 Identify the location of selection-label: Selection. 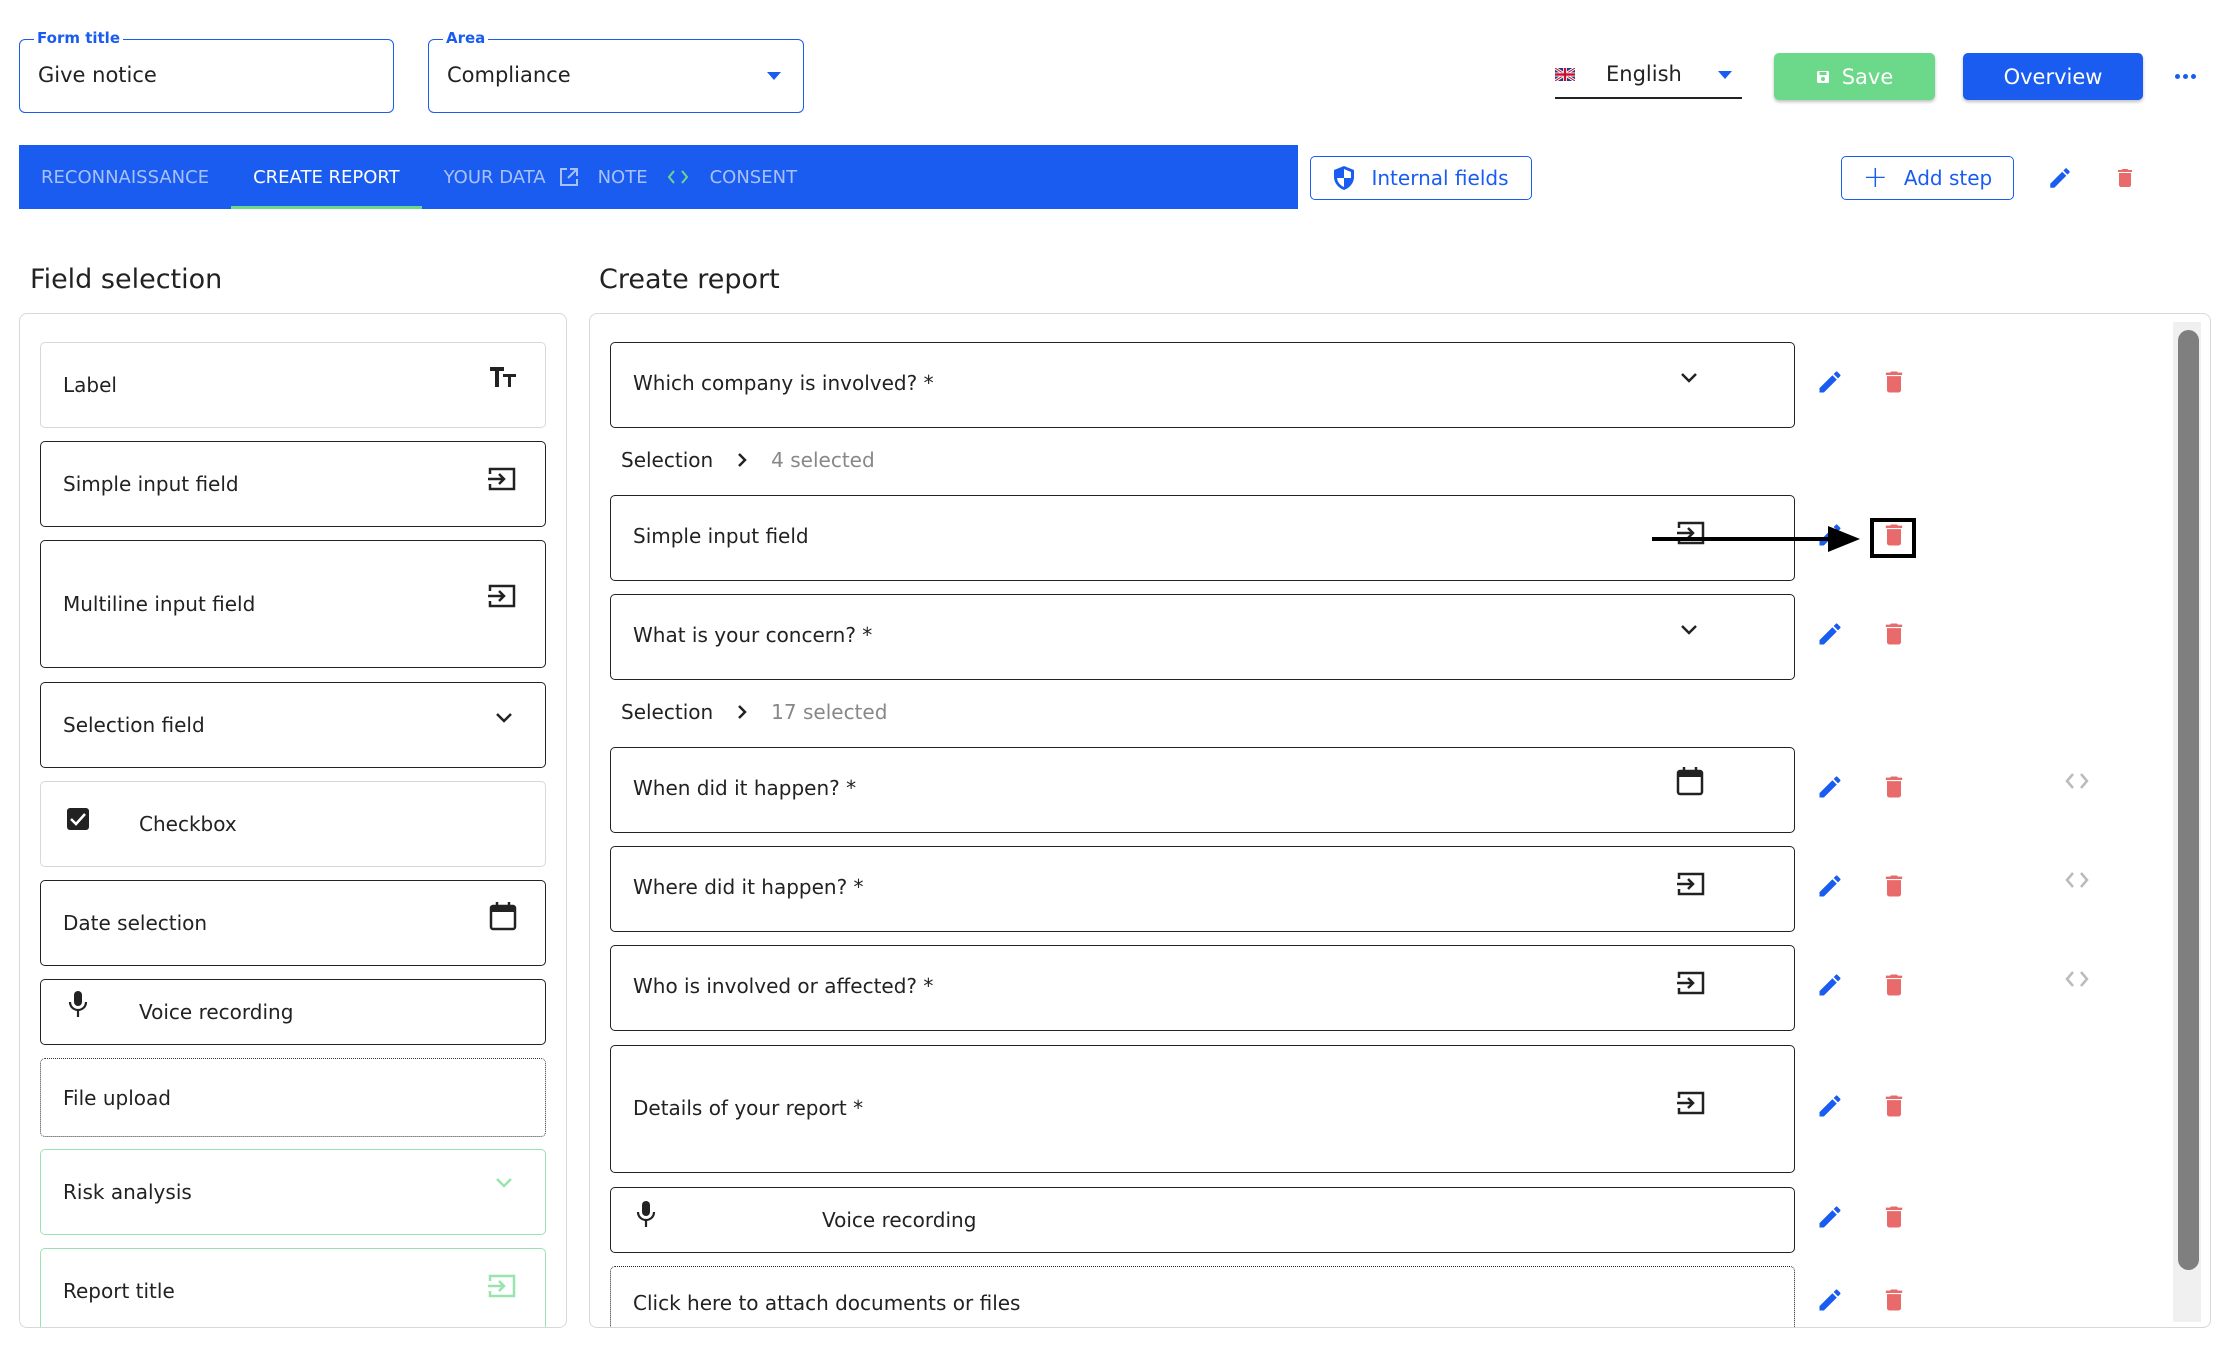
(667, 712).